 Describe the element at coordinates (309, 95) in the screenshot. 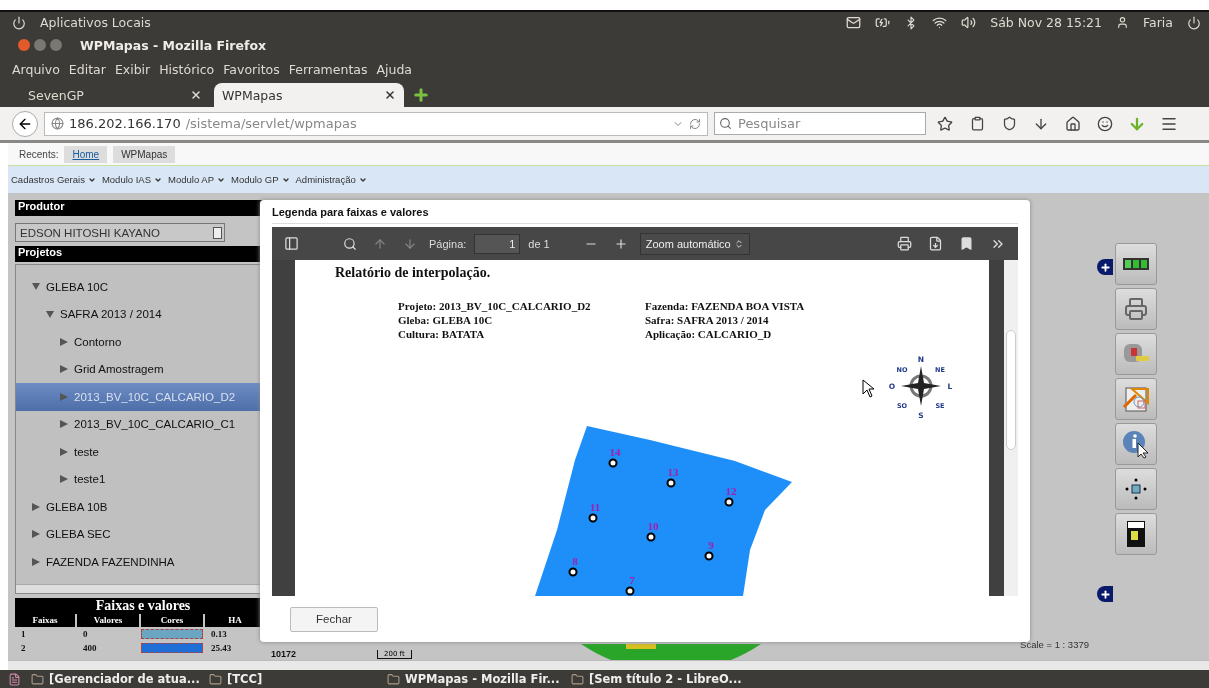

I see `browser-tab: WPMapas` at that location.